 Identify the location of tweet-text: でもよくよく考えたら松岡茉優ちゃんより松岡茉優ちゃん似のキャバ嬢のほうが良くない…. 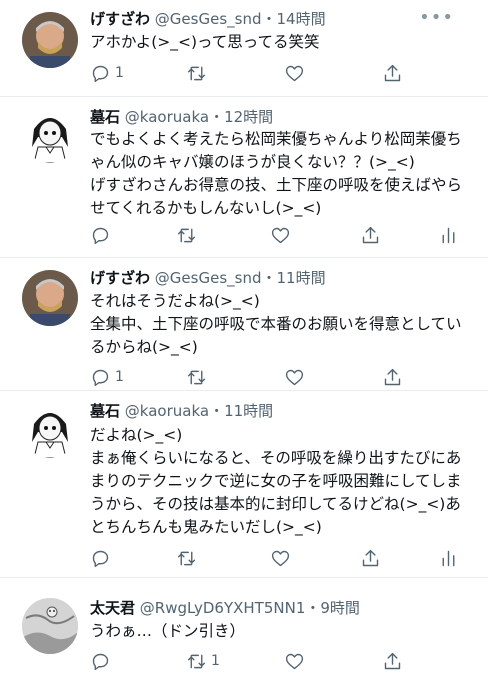
(276, 173).